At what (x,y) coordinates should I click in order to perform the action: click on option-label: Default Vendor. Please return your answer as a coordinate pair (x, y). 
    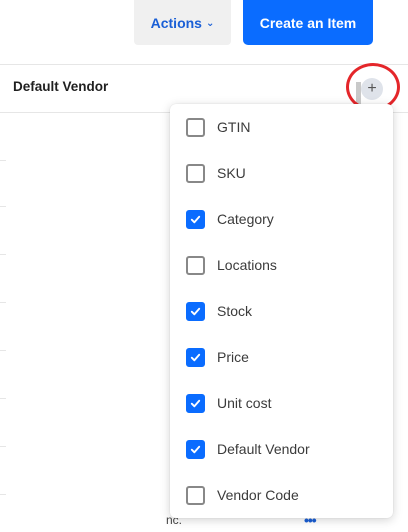
    Looking at the image, I should click on (263, 449).